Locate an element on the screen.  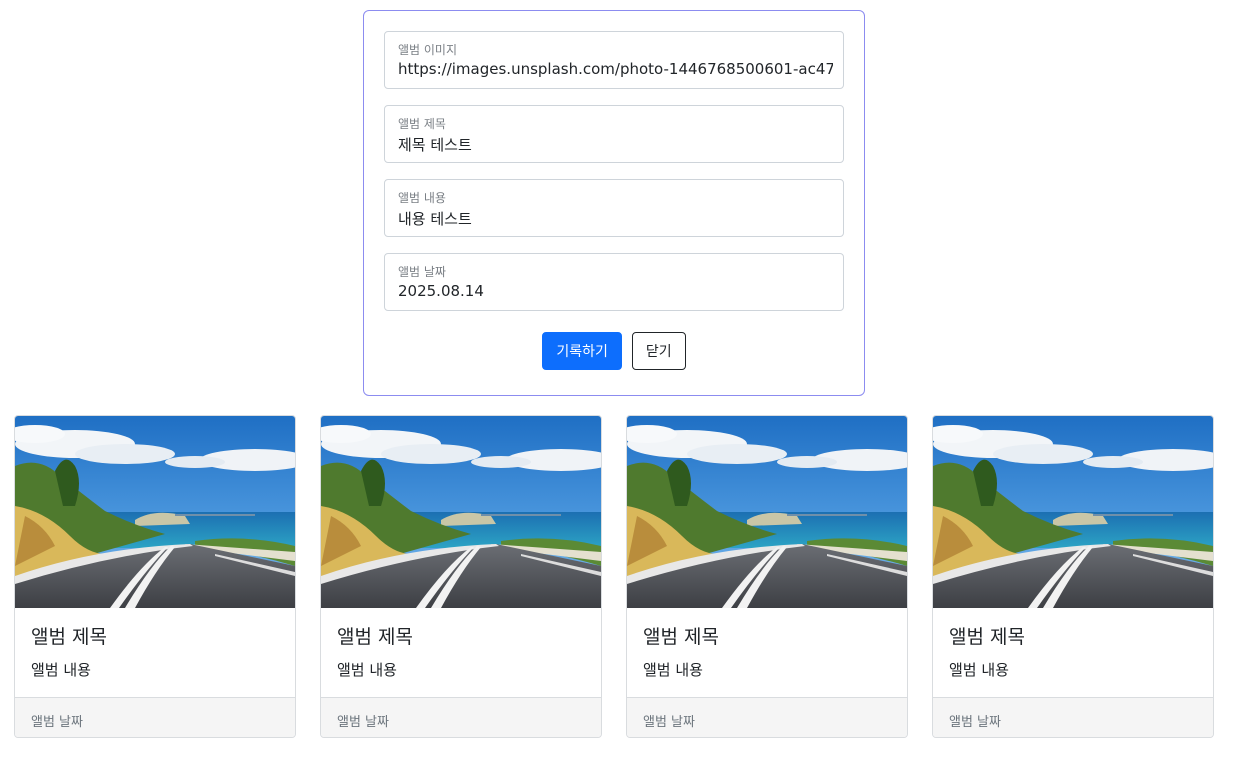
album-content-label: 앨범 내용 is located at coordinates (422, 198).